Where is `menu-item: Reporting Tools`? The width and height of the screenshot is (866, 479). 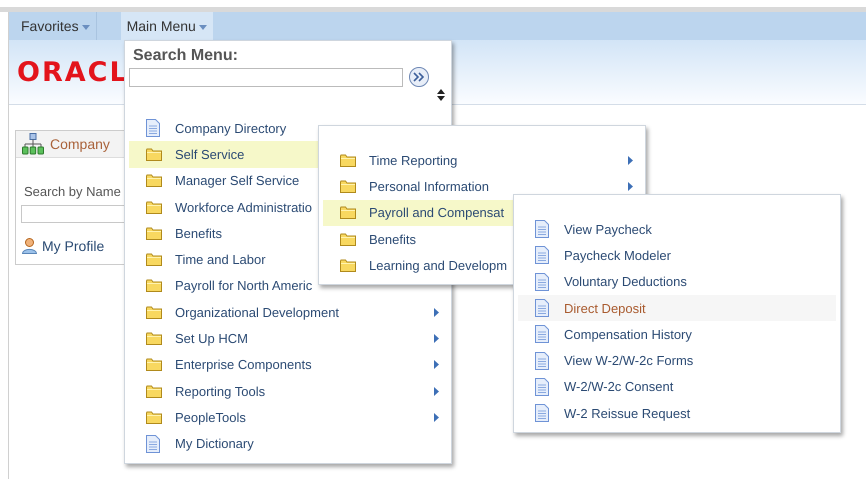 menu-item: Reporting Tools is located at coordinates (288, 391).